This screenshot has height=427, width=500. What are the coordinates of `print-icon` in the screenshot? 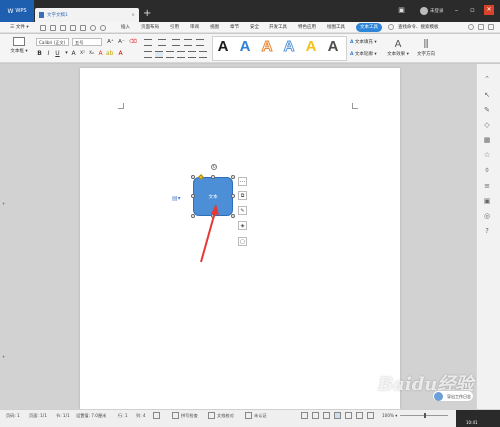 It's located at (73, 28).